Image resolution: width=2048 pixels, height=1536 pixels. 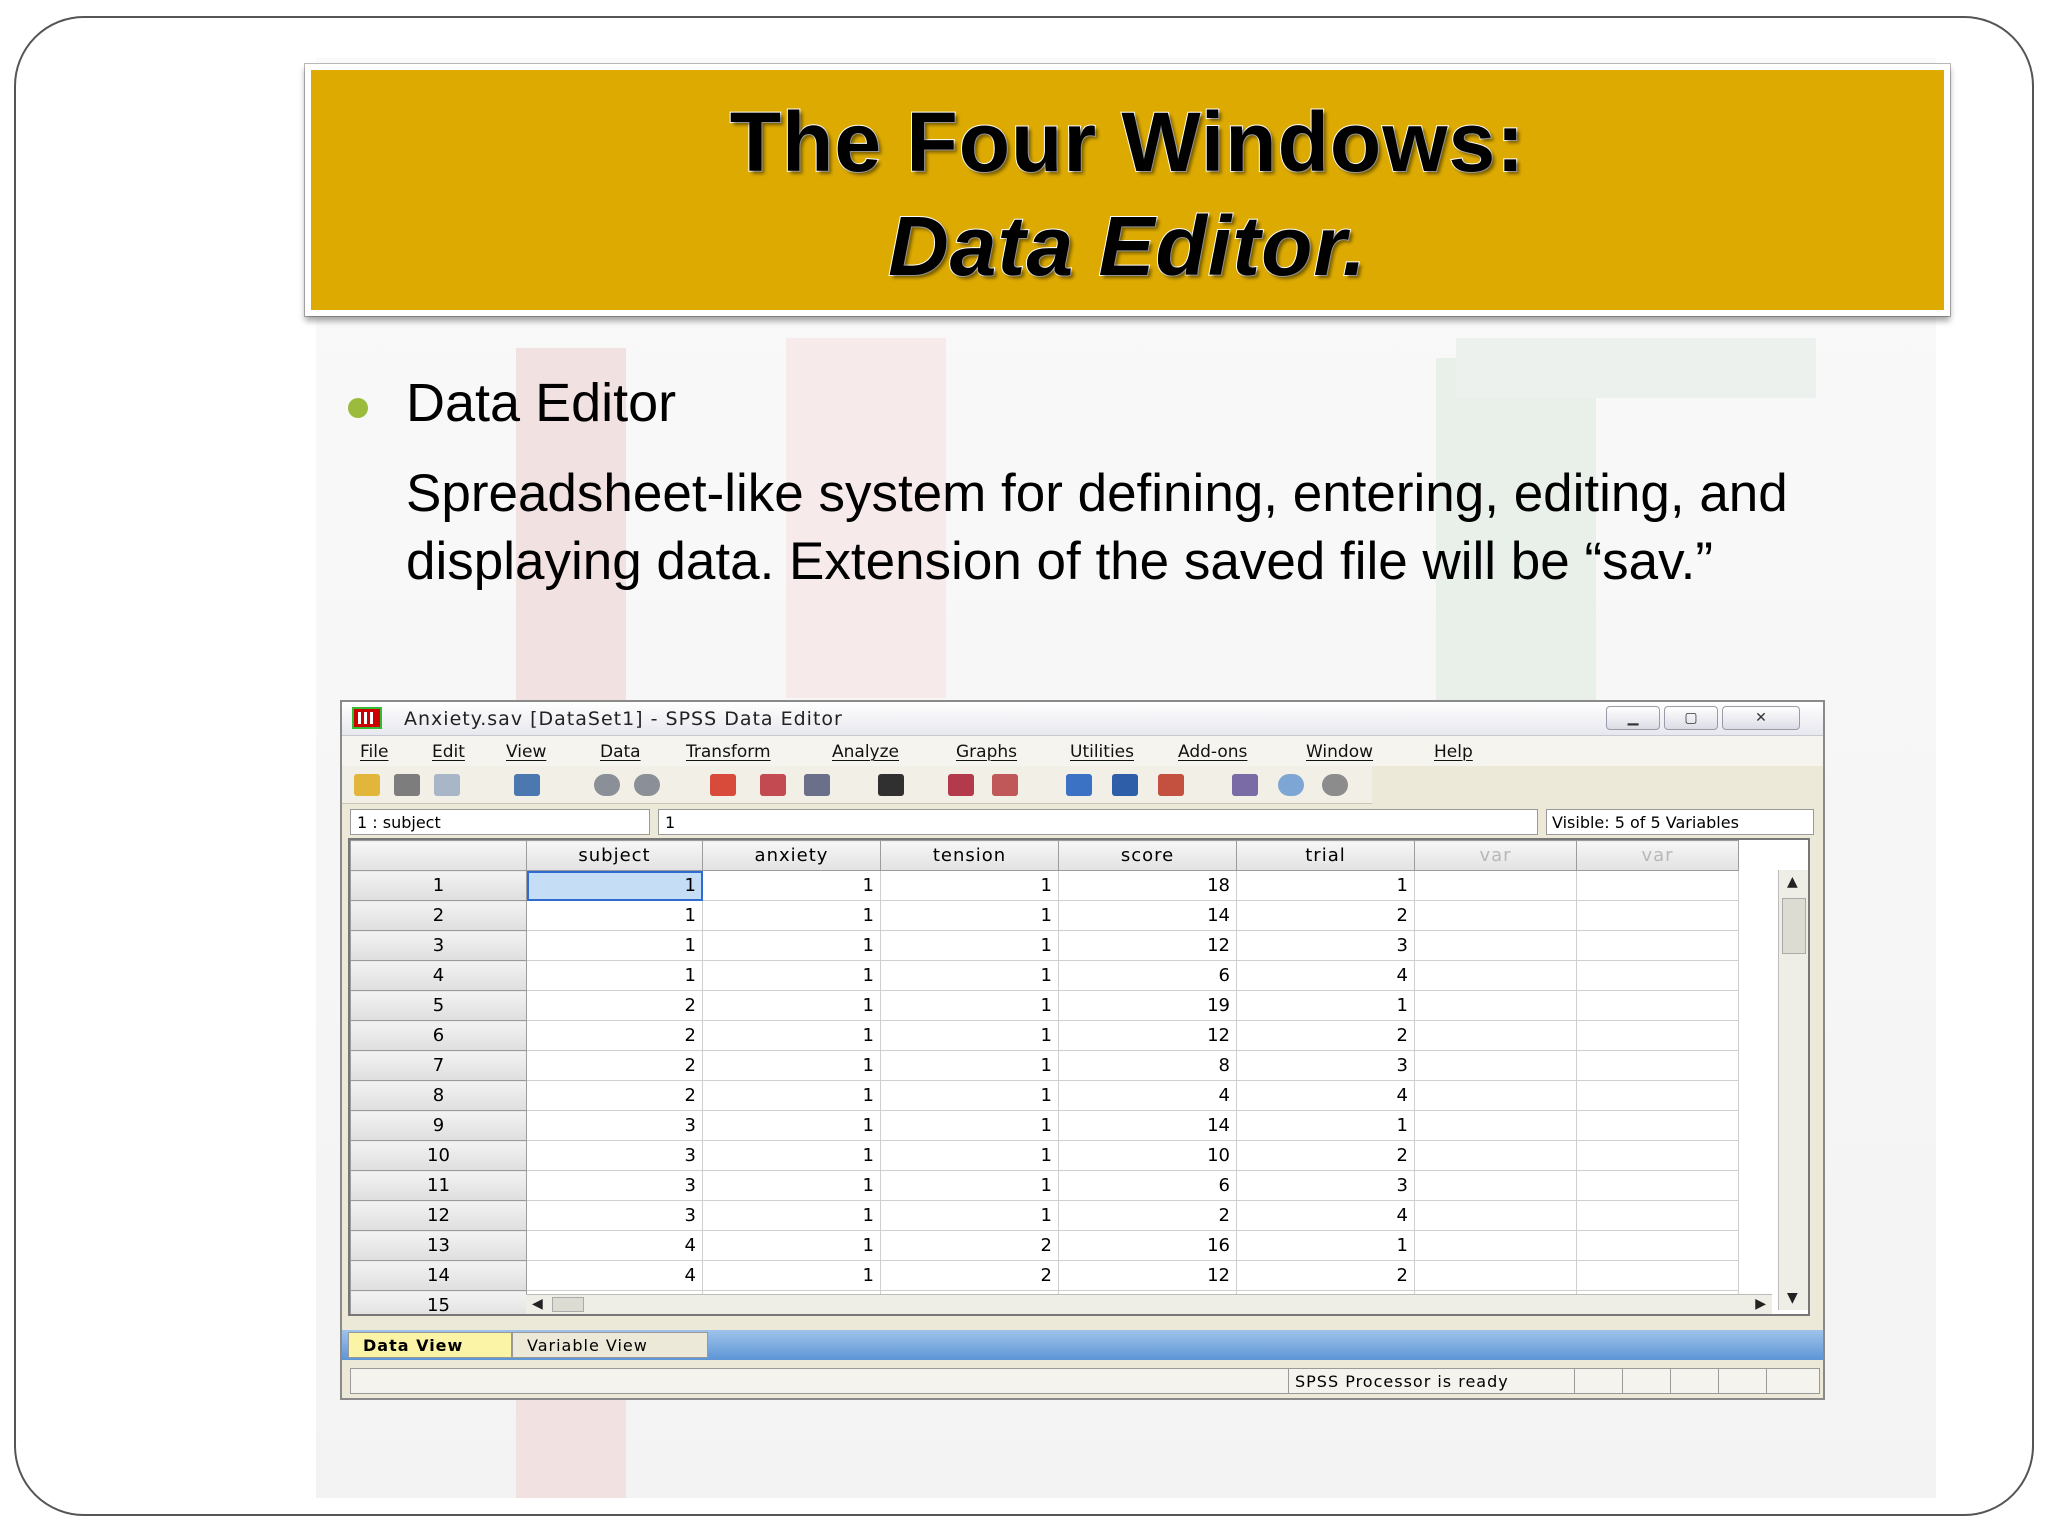 What do you see at coordinates (1147, 1245) in the screenshot?
I see `data-cell-score: 16` at bounding box center [1147, 1245].